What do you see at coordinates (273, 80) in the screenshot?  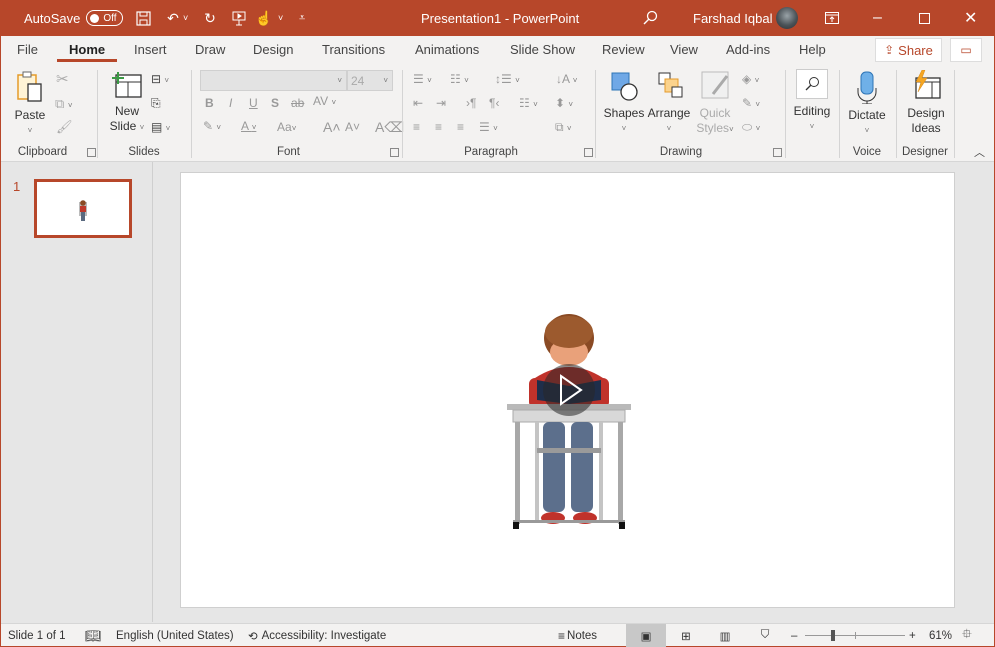 I see `font-name-combo: ˅` at bounding box center [273, 80].